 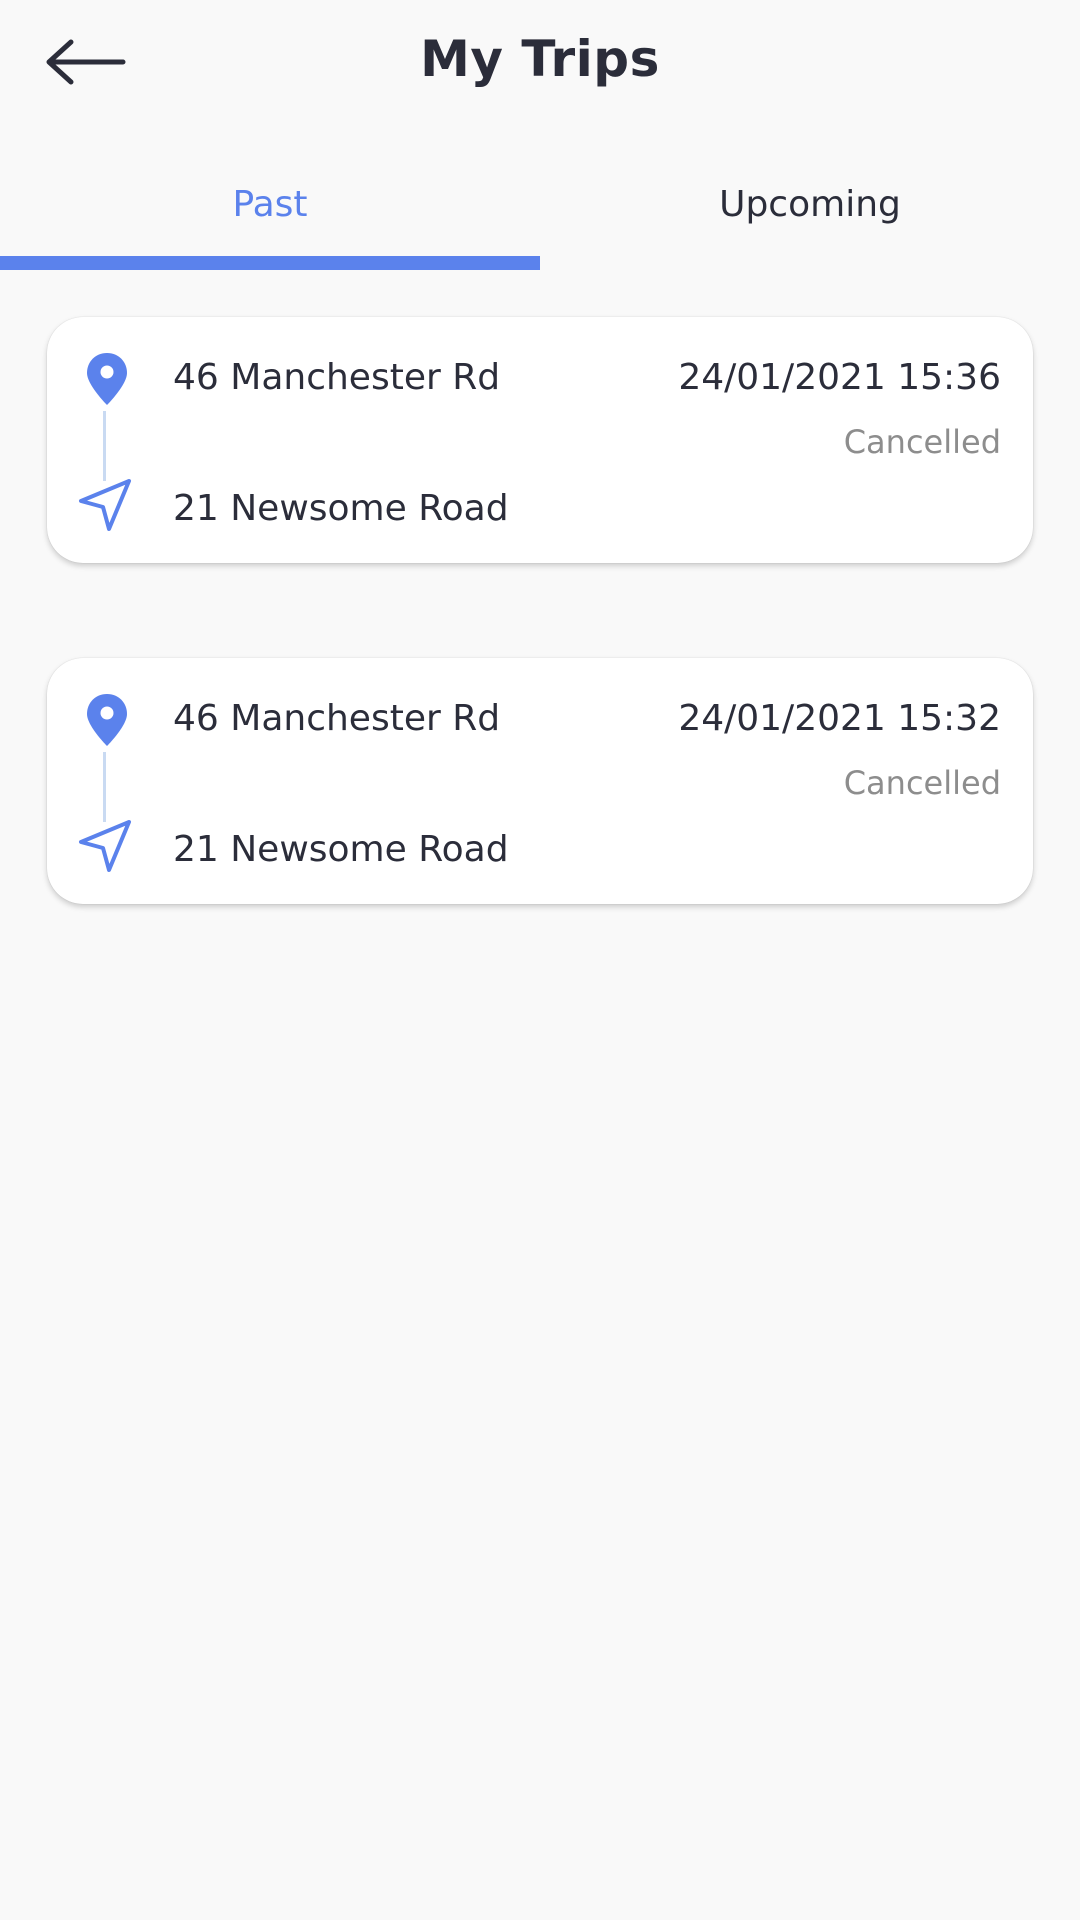 What do you see at coordinates (810, 204) in the screenshot?
I see `tab-upcoming: Upcoming` at bounding box center [810, 204].